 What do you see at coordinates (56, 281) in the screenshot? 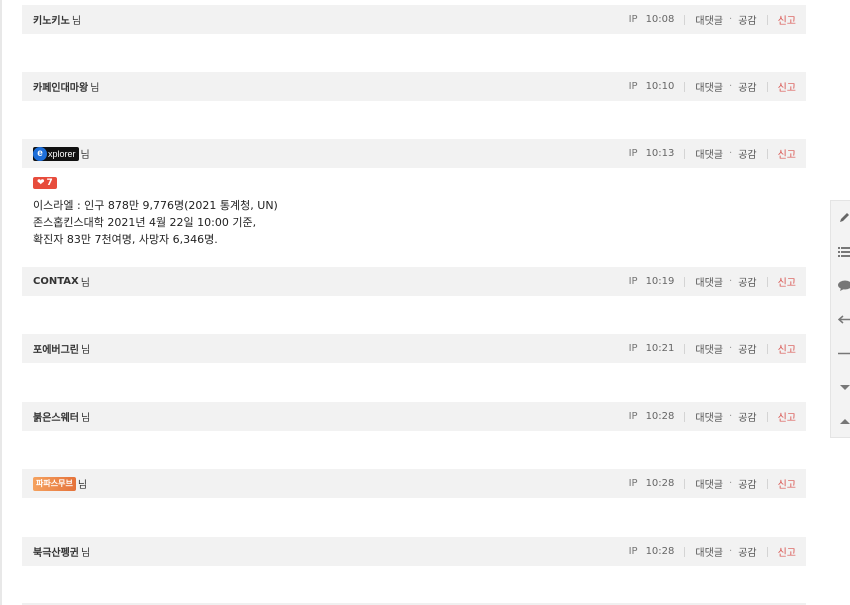
I see `author-name: CONTAX` at bounding box center [56, 281].